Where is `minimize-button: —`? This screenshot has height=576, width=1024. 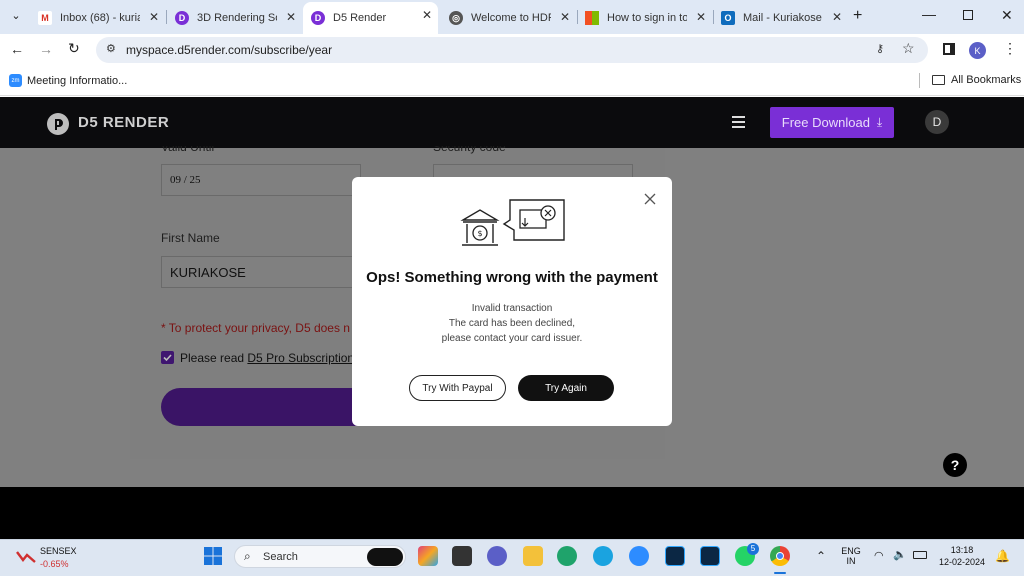 minimize-button: — is located at coordinates (929, 14).